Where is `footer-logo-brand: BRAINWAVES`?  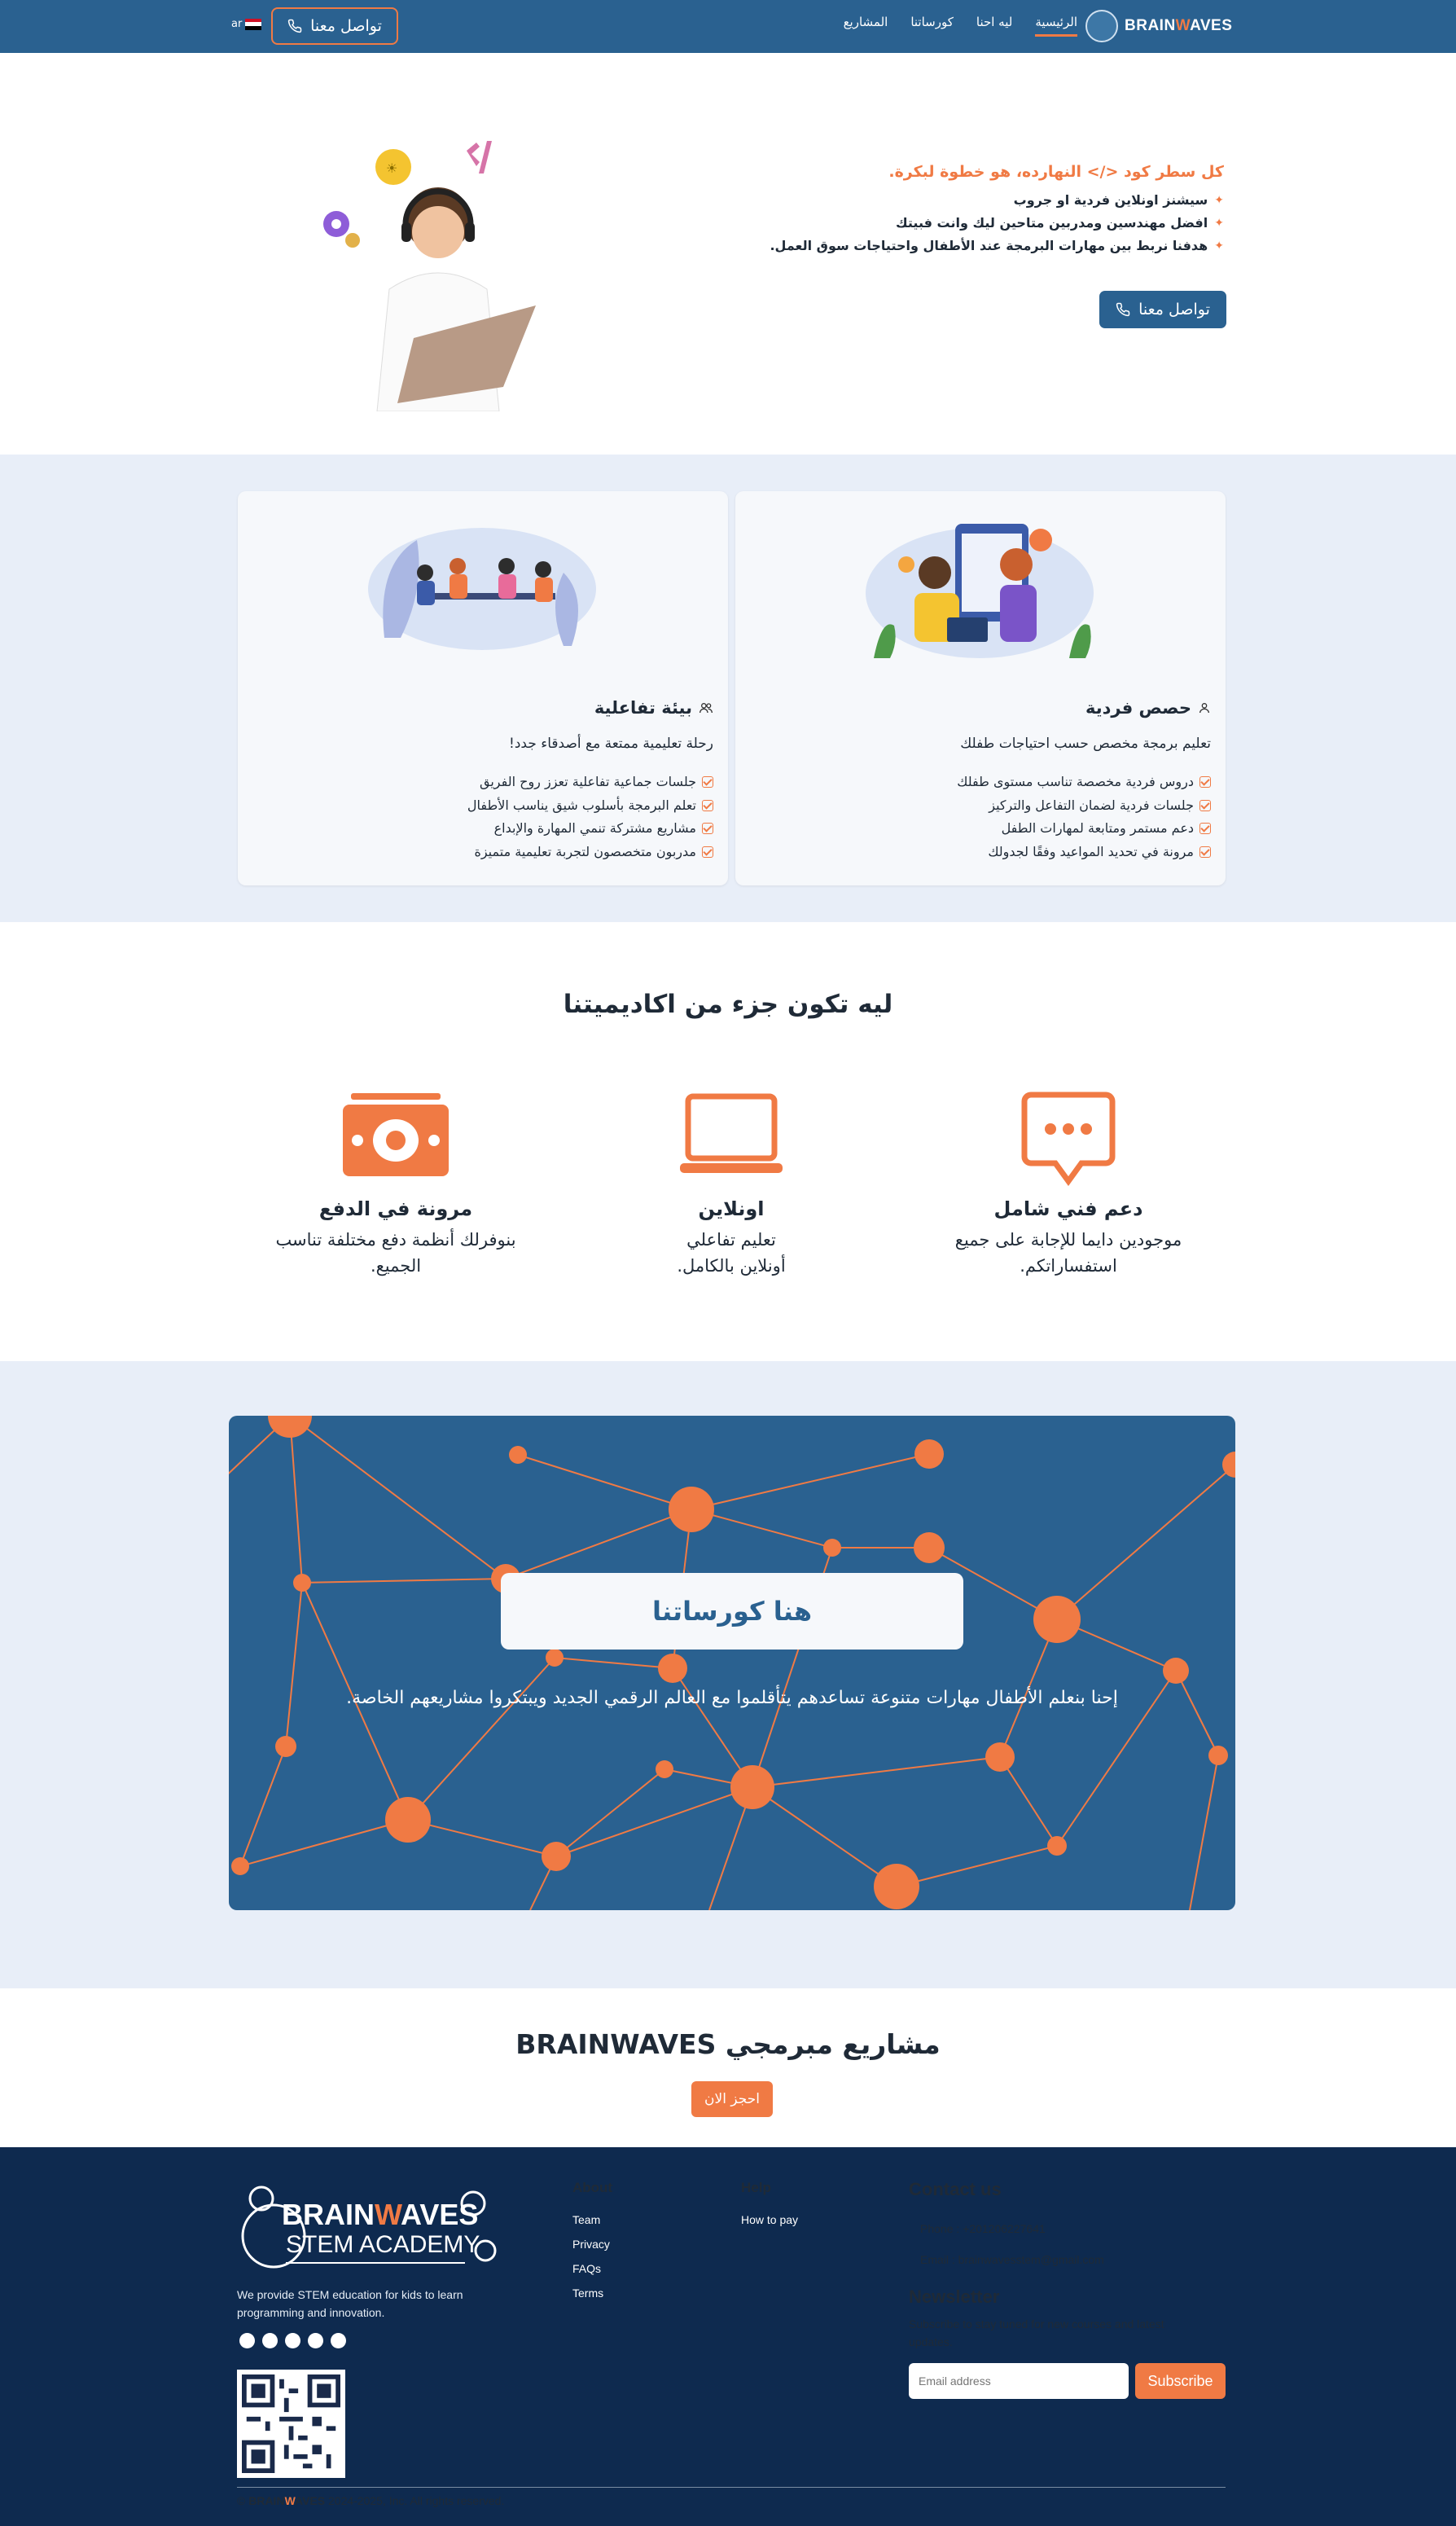
footer-logo-brand: BRAINWAVES is located at coordinates (380, 2214).